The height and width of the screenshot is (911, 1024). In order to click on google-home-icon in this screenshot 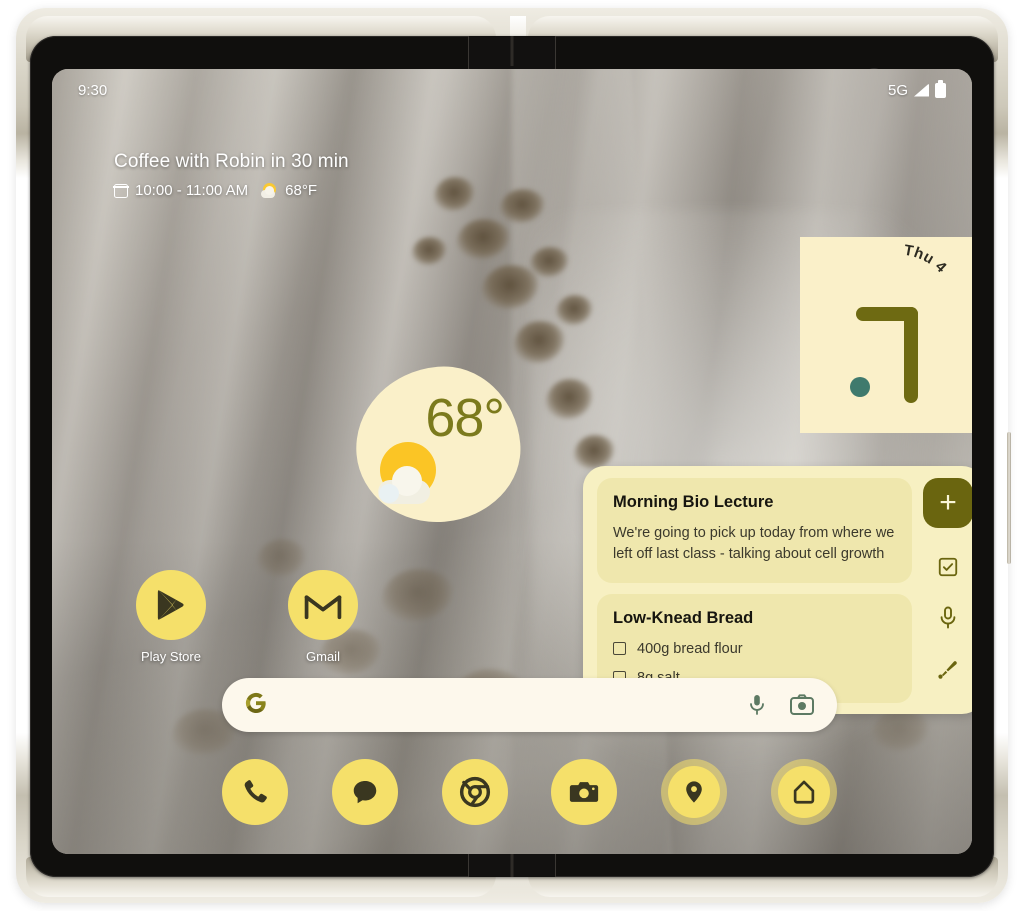, I will do `click(804, 792)`.